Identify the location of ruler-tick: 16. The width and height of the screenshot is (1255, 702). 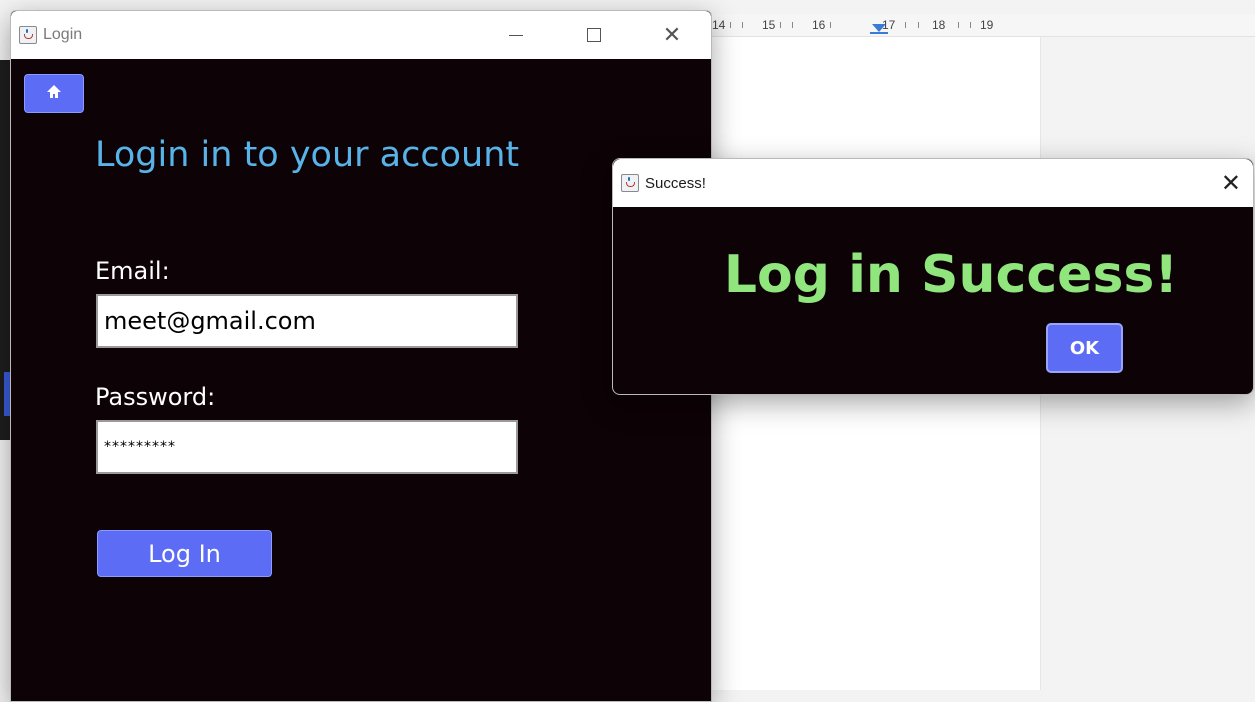
(819, 25).